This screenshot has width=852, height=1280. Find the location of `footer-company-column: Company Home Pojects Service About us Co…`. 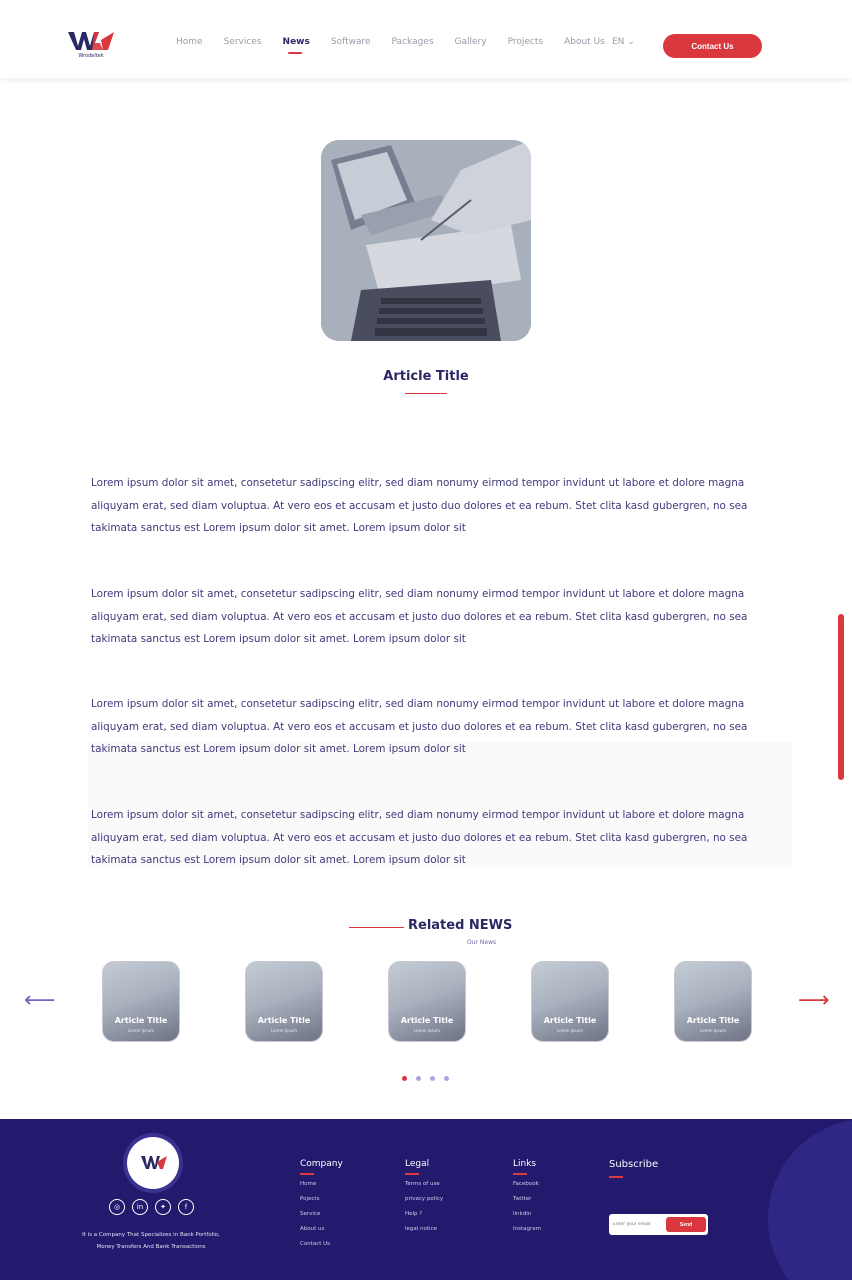

footer-company-column: Company Home Pojects Service About us Co… is located at coordinates (321, 1207).